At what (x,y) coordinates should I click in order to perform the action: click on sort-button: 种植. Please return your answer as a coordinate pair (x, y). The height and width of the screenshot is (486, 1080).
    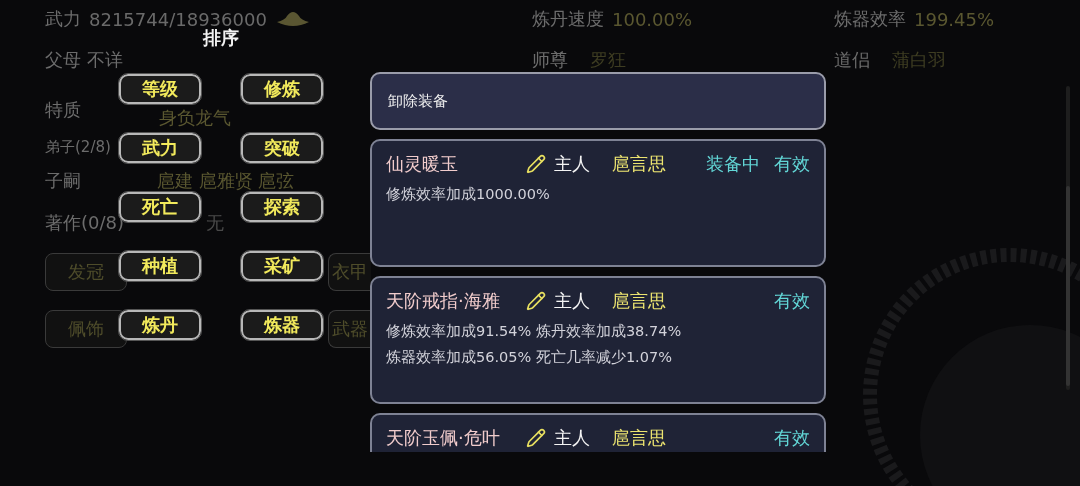
    Looking at the image, I should click on (160, 266).